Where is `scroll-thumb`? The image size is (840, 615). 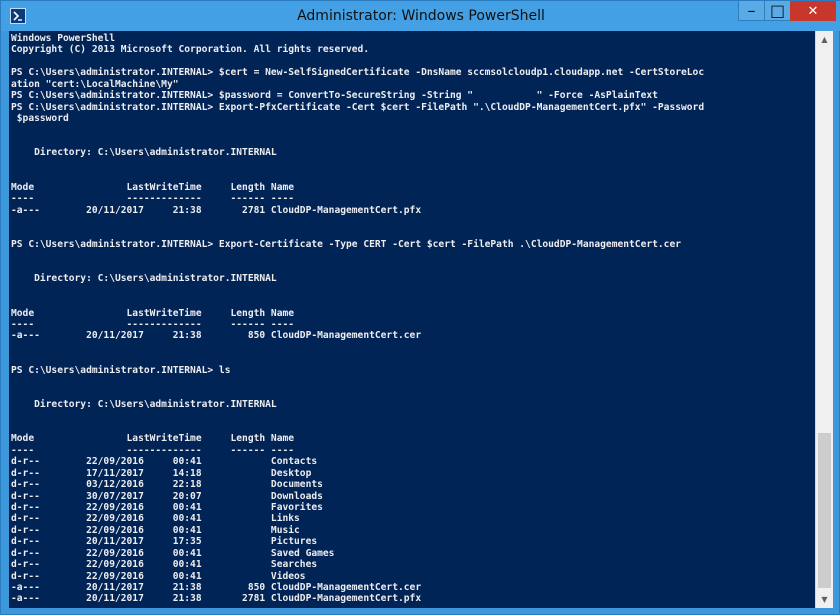 scroll-thumb is located at coordinates (824, 510).